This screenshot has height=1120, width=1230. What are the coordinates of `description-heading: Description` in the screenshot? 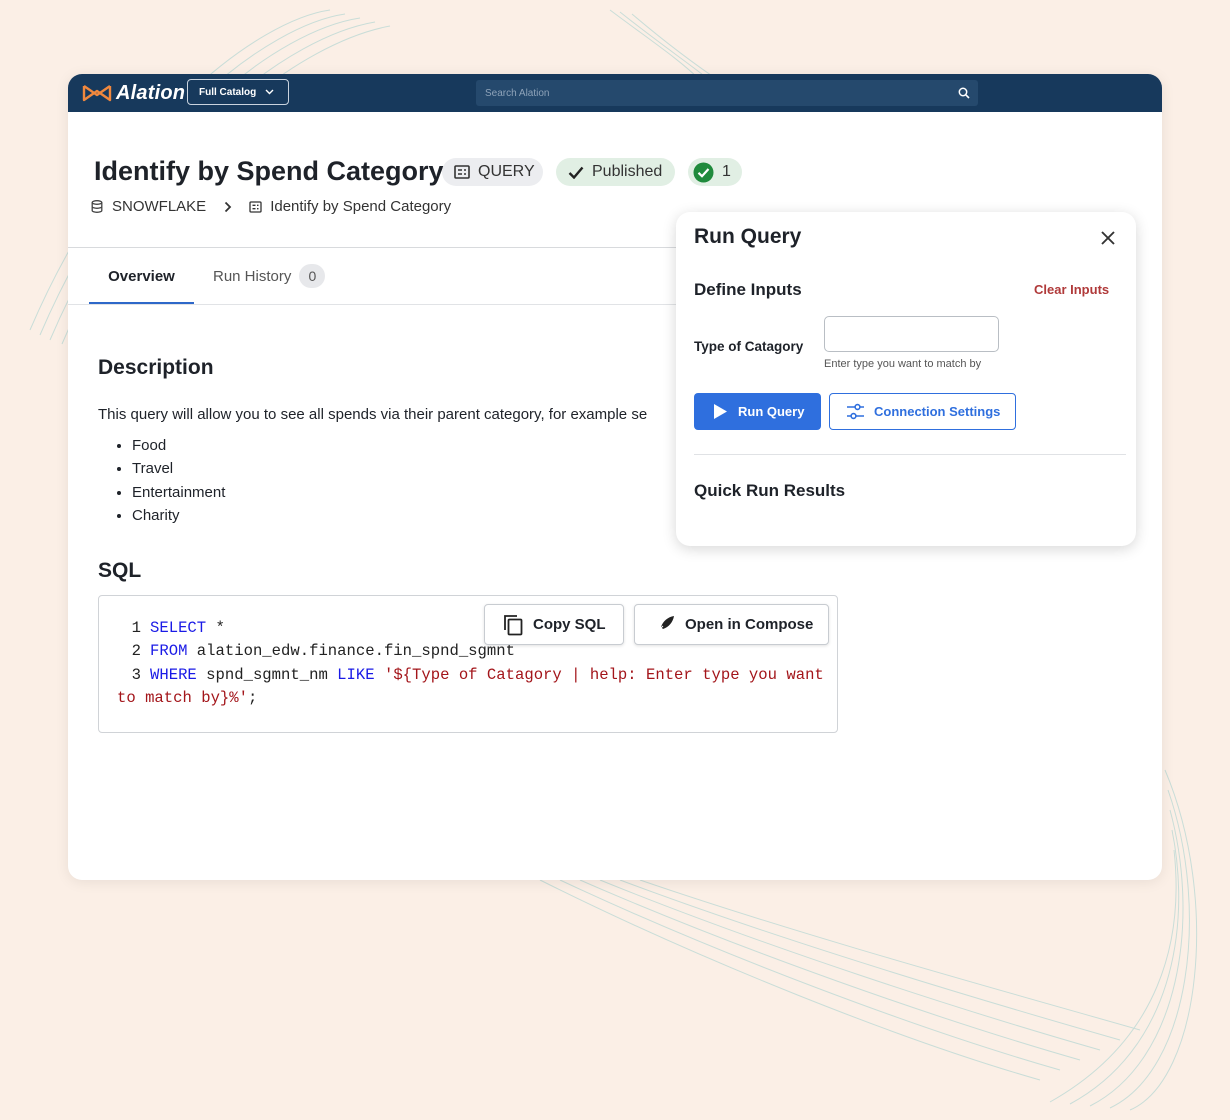 It's located at (156, 367).